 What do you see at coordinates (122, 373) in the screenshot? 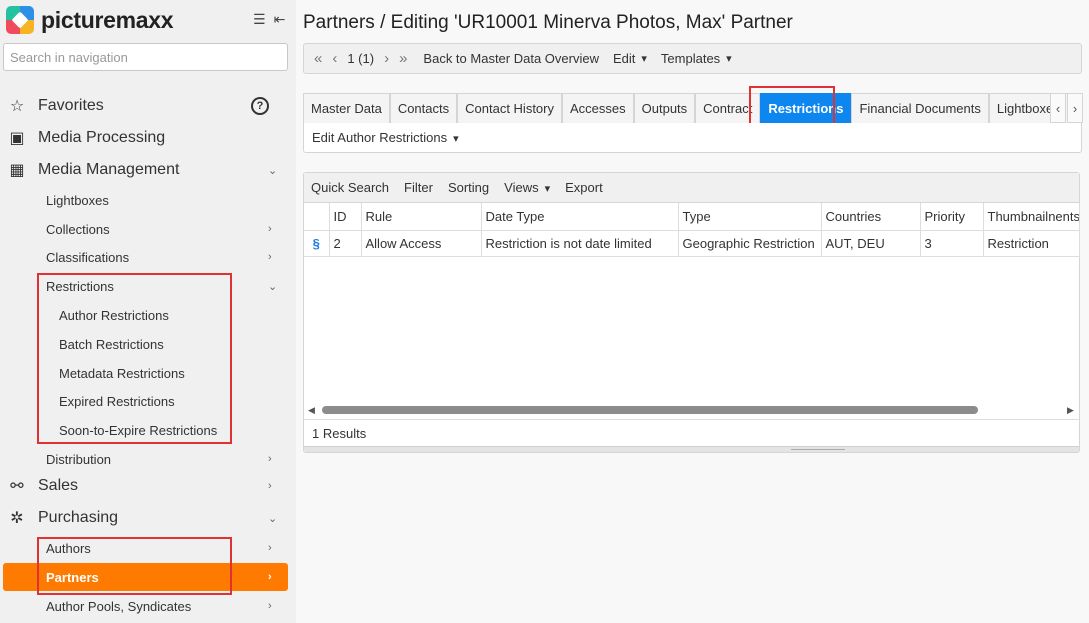
I see `nav-label: Metadata Restrictions` at bounding box center [122, 373].